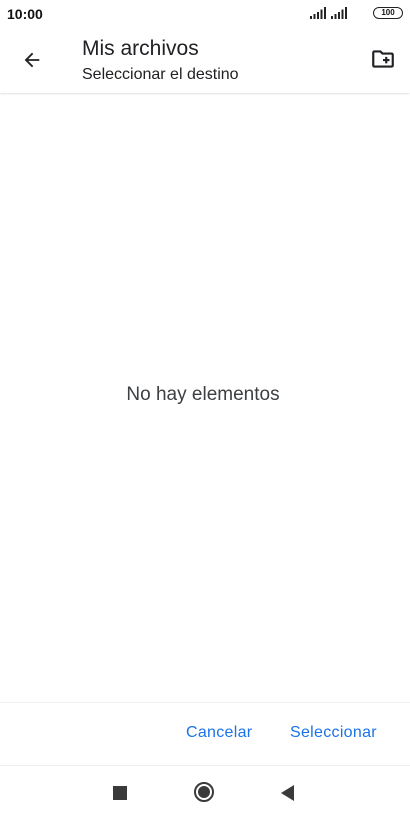 This screenshot has height=820, width=410. What do you see at coordinates (140, 48) in the screenshot?
I see `page-title: Mis archivos` at bounding box center [140, 48].